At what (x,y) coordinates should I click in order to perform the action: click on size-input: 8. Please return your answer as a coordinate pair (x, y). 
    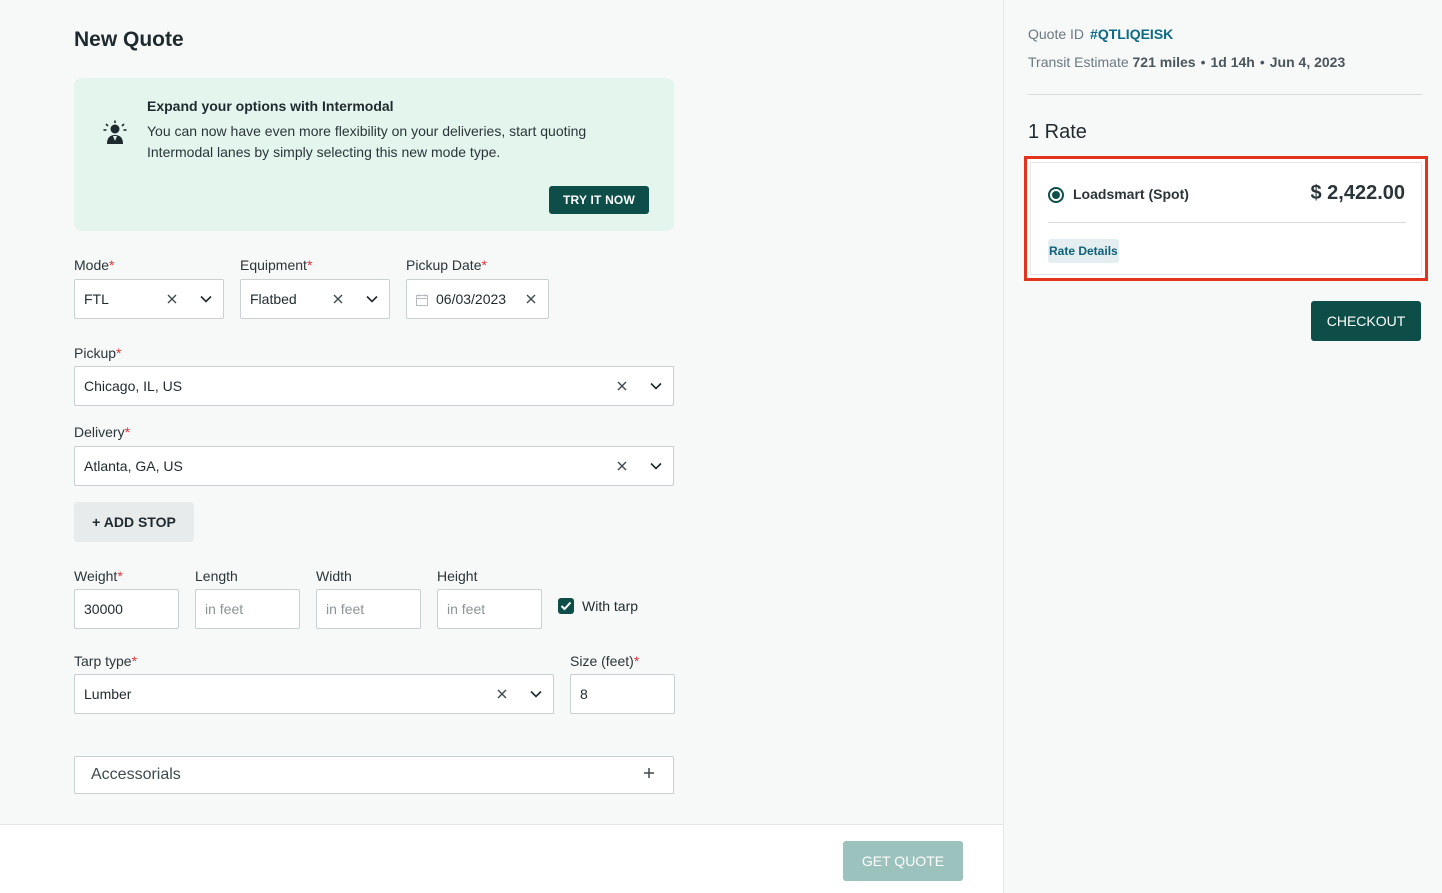
    Looking at the image, I should click on (622, 694).